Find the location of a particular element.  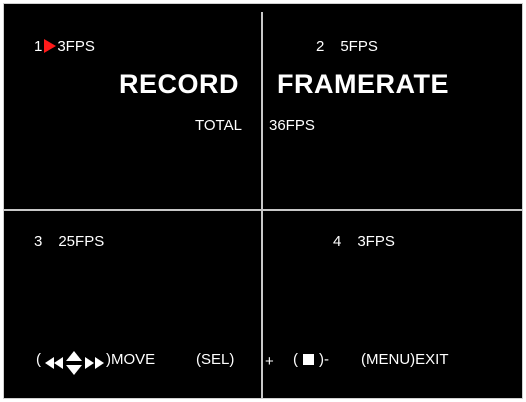

channel-fps-value: 5FPS is located at coordinates (359, 47).